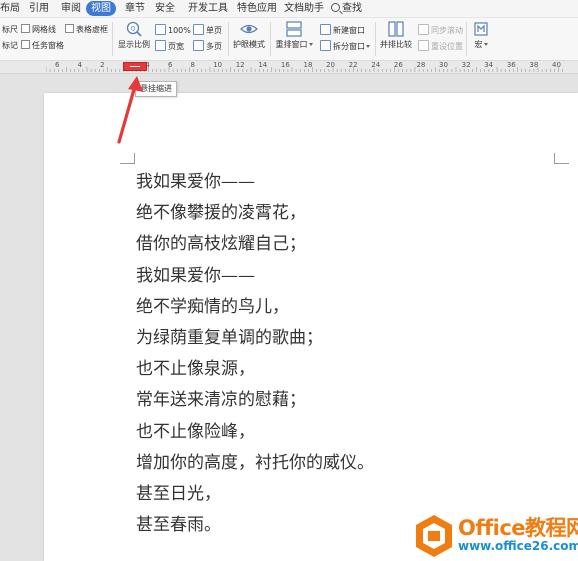 The width and height of the screenshot is (578, 561). Describe the element at coordinates (291, 44) in the screenshot. I see `rearrange-windows-label: 重排窗口` at that location.